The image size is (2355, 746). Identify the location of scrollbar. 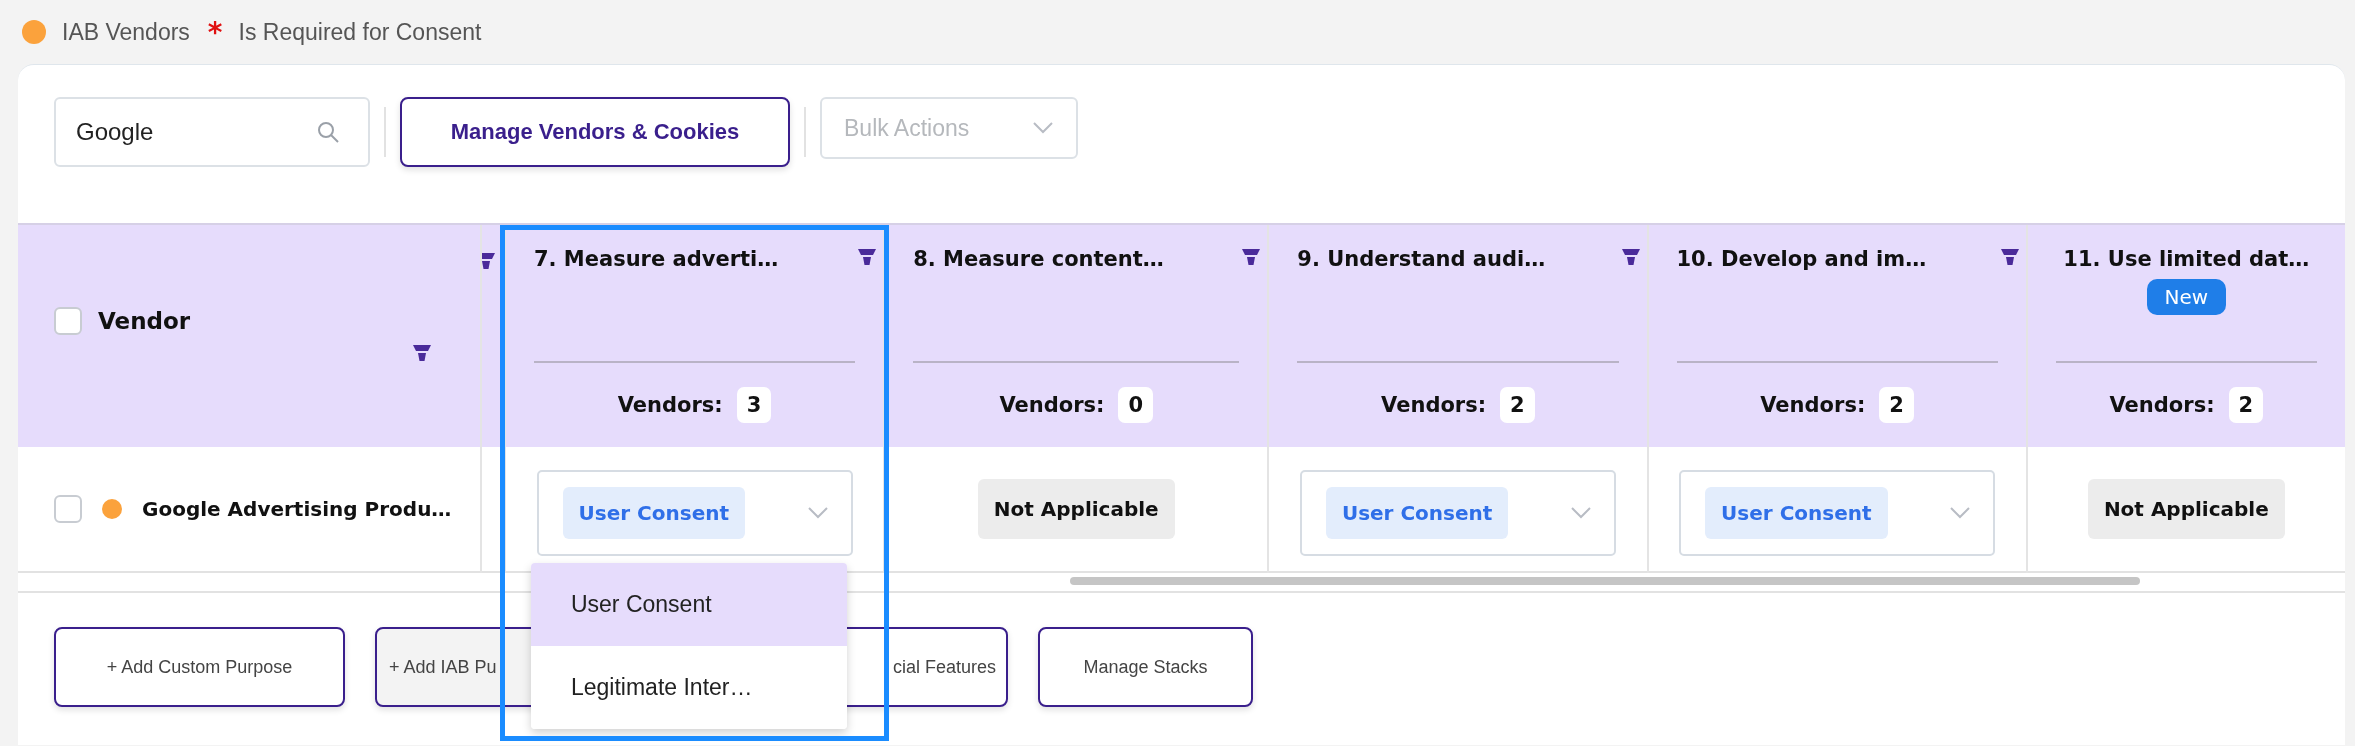
(1605, 581).